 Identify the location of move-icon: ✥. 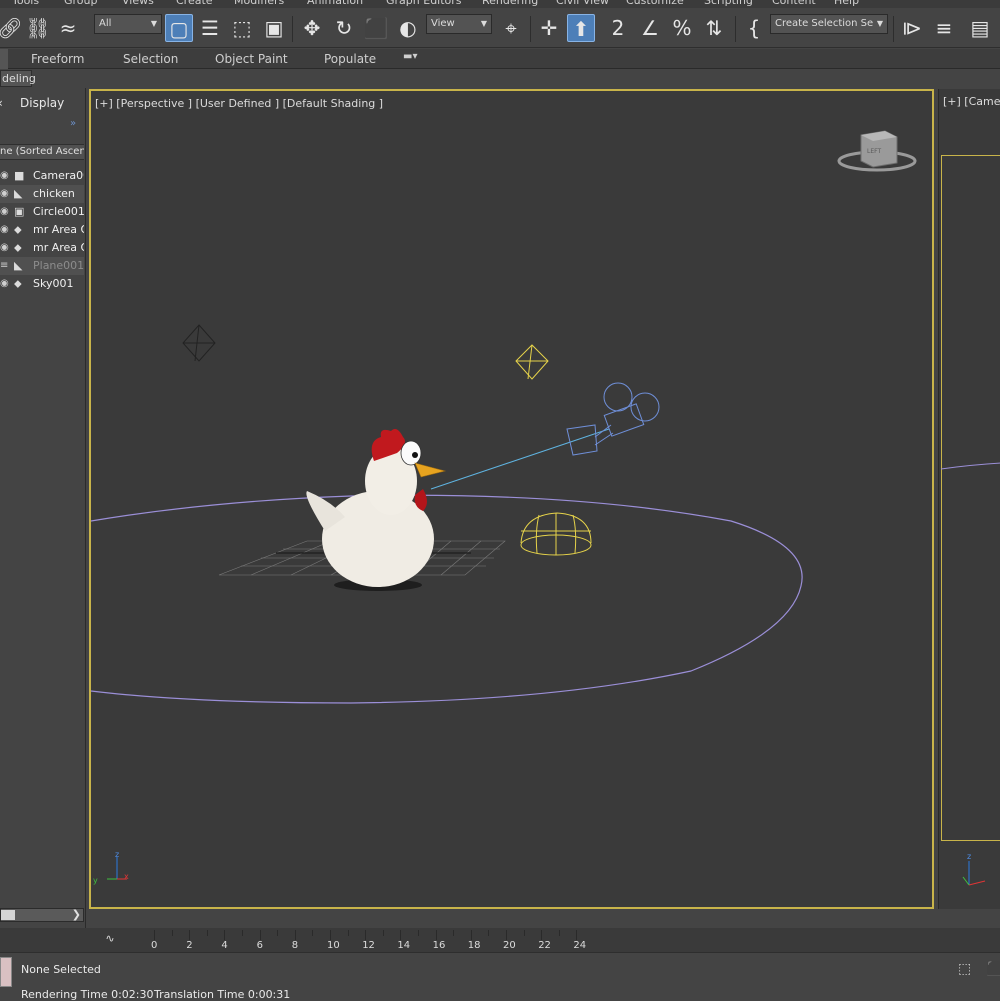
(312, 28).